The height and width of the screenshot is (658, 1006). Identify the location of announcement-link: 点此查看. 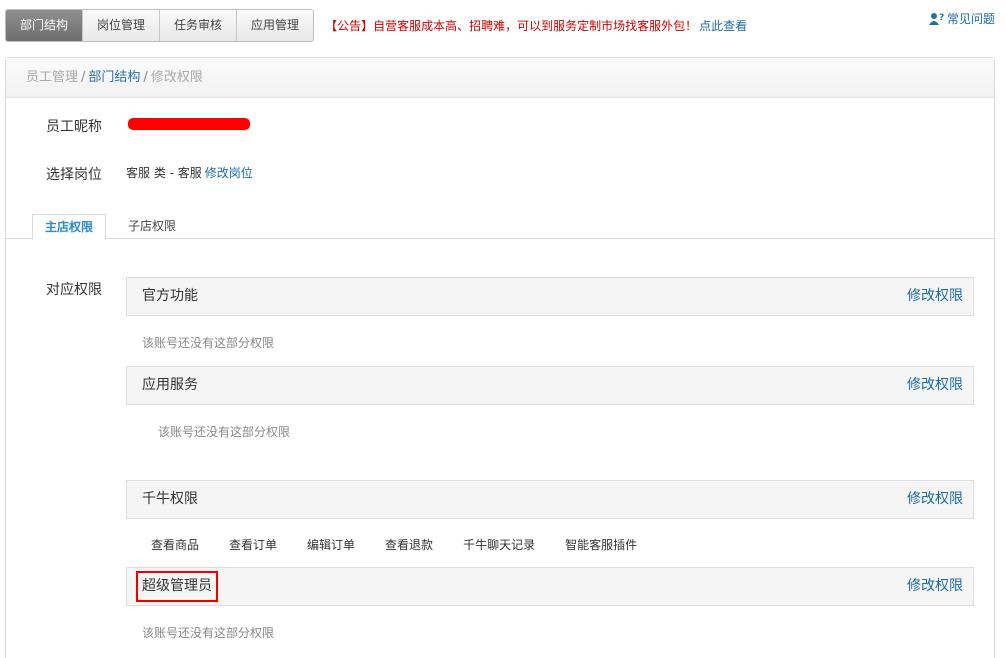
(723, 26).